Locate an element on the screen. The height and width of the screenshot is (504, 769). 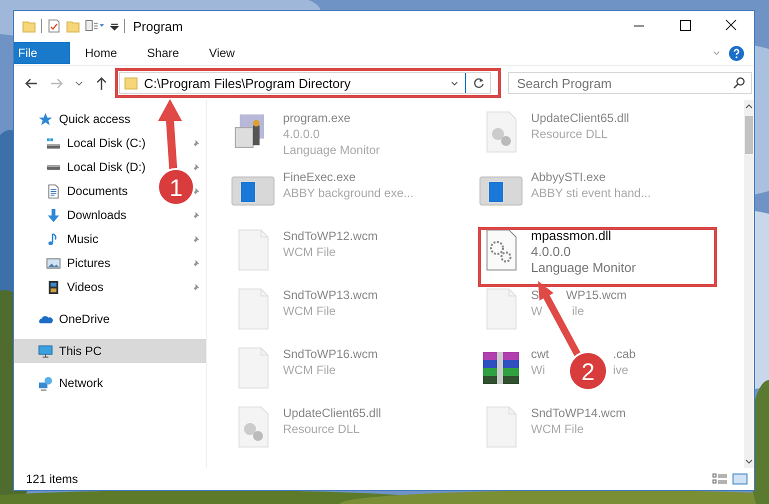
nav-item: Local Disk (C:) is located at coordinates (106, 143).